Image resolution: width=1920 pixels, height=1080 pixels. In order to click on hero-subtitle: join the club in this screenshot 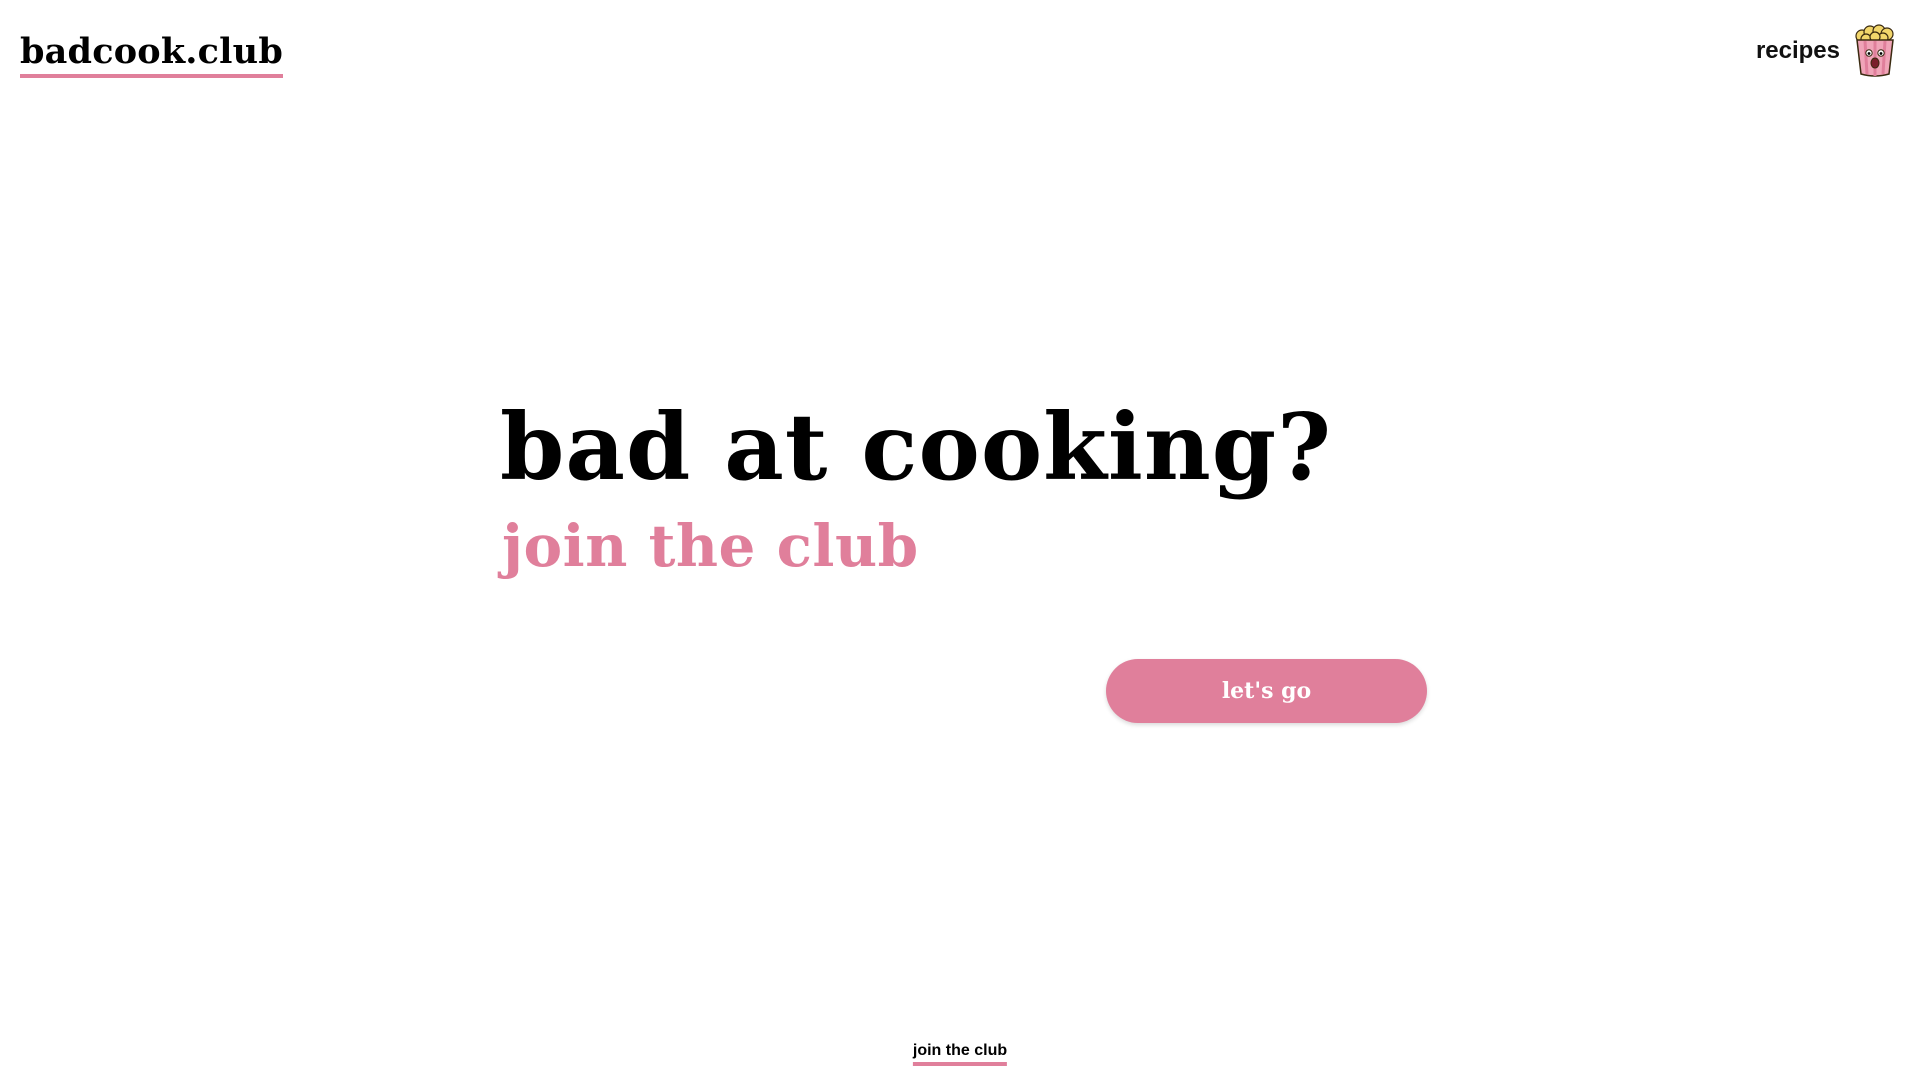, I will do `click(710, 546)`.